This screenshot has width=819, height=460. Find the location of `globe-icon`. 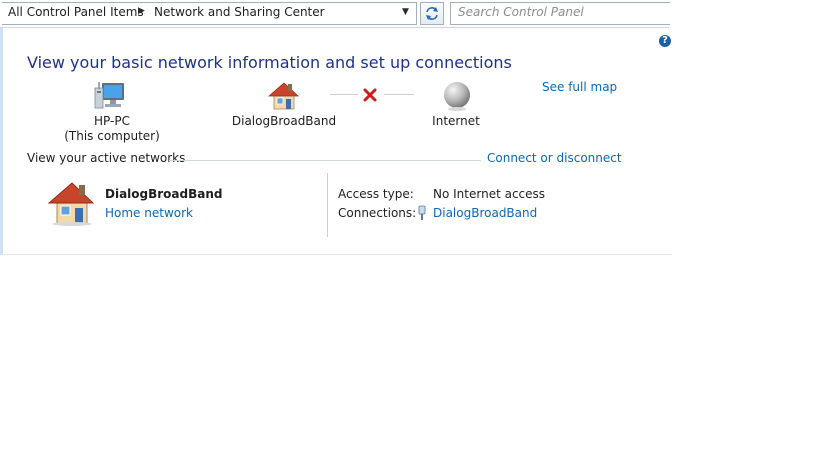

globe-icon is located at coordinates (457, 96).